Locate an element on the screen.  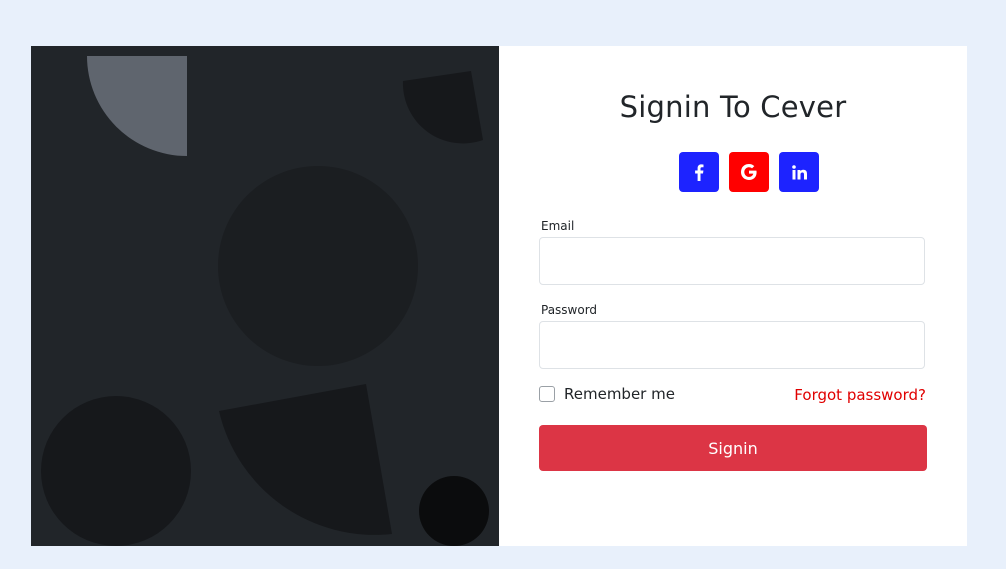
facebook-login-button is located at coordinates (699, 172).